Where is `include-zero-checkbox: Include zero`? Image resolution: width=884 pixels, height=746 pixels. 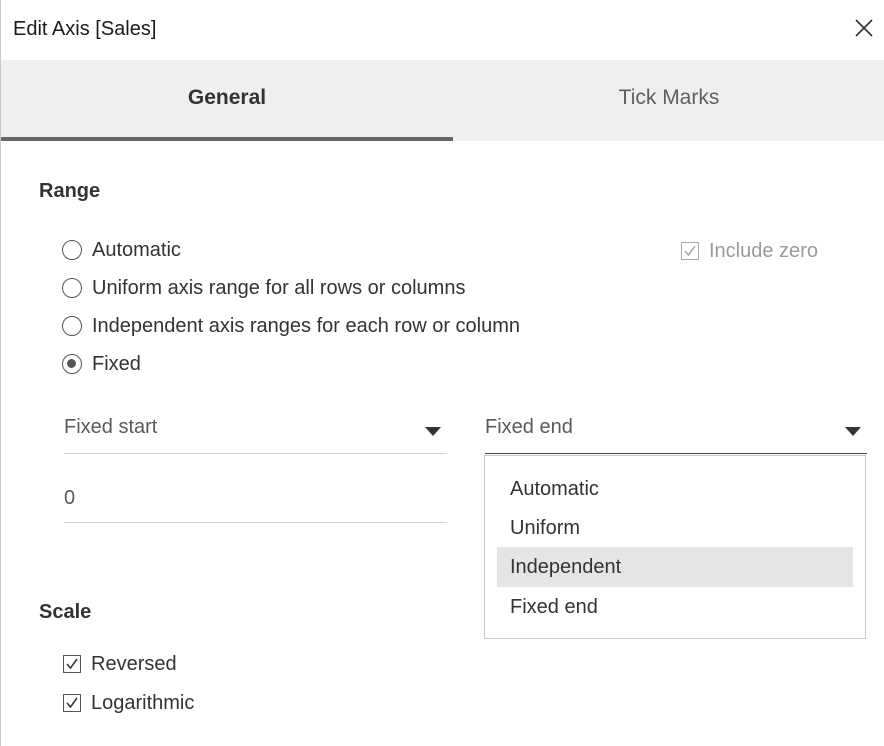
include-zero-checkbox: Include zero is located at coordinates (749, 251).